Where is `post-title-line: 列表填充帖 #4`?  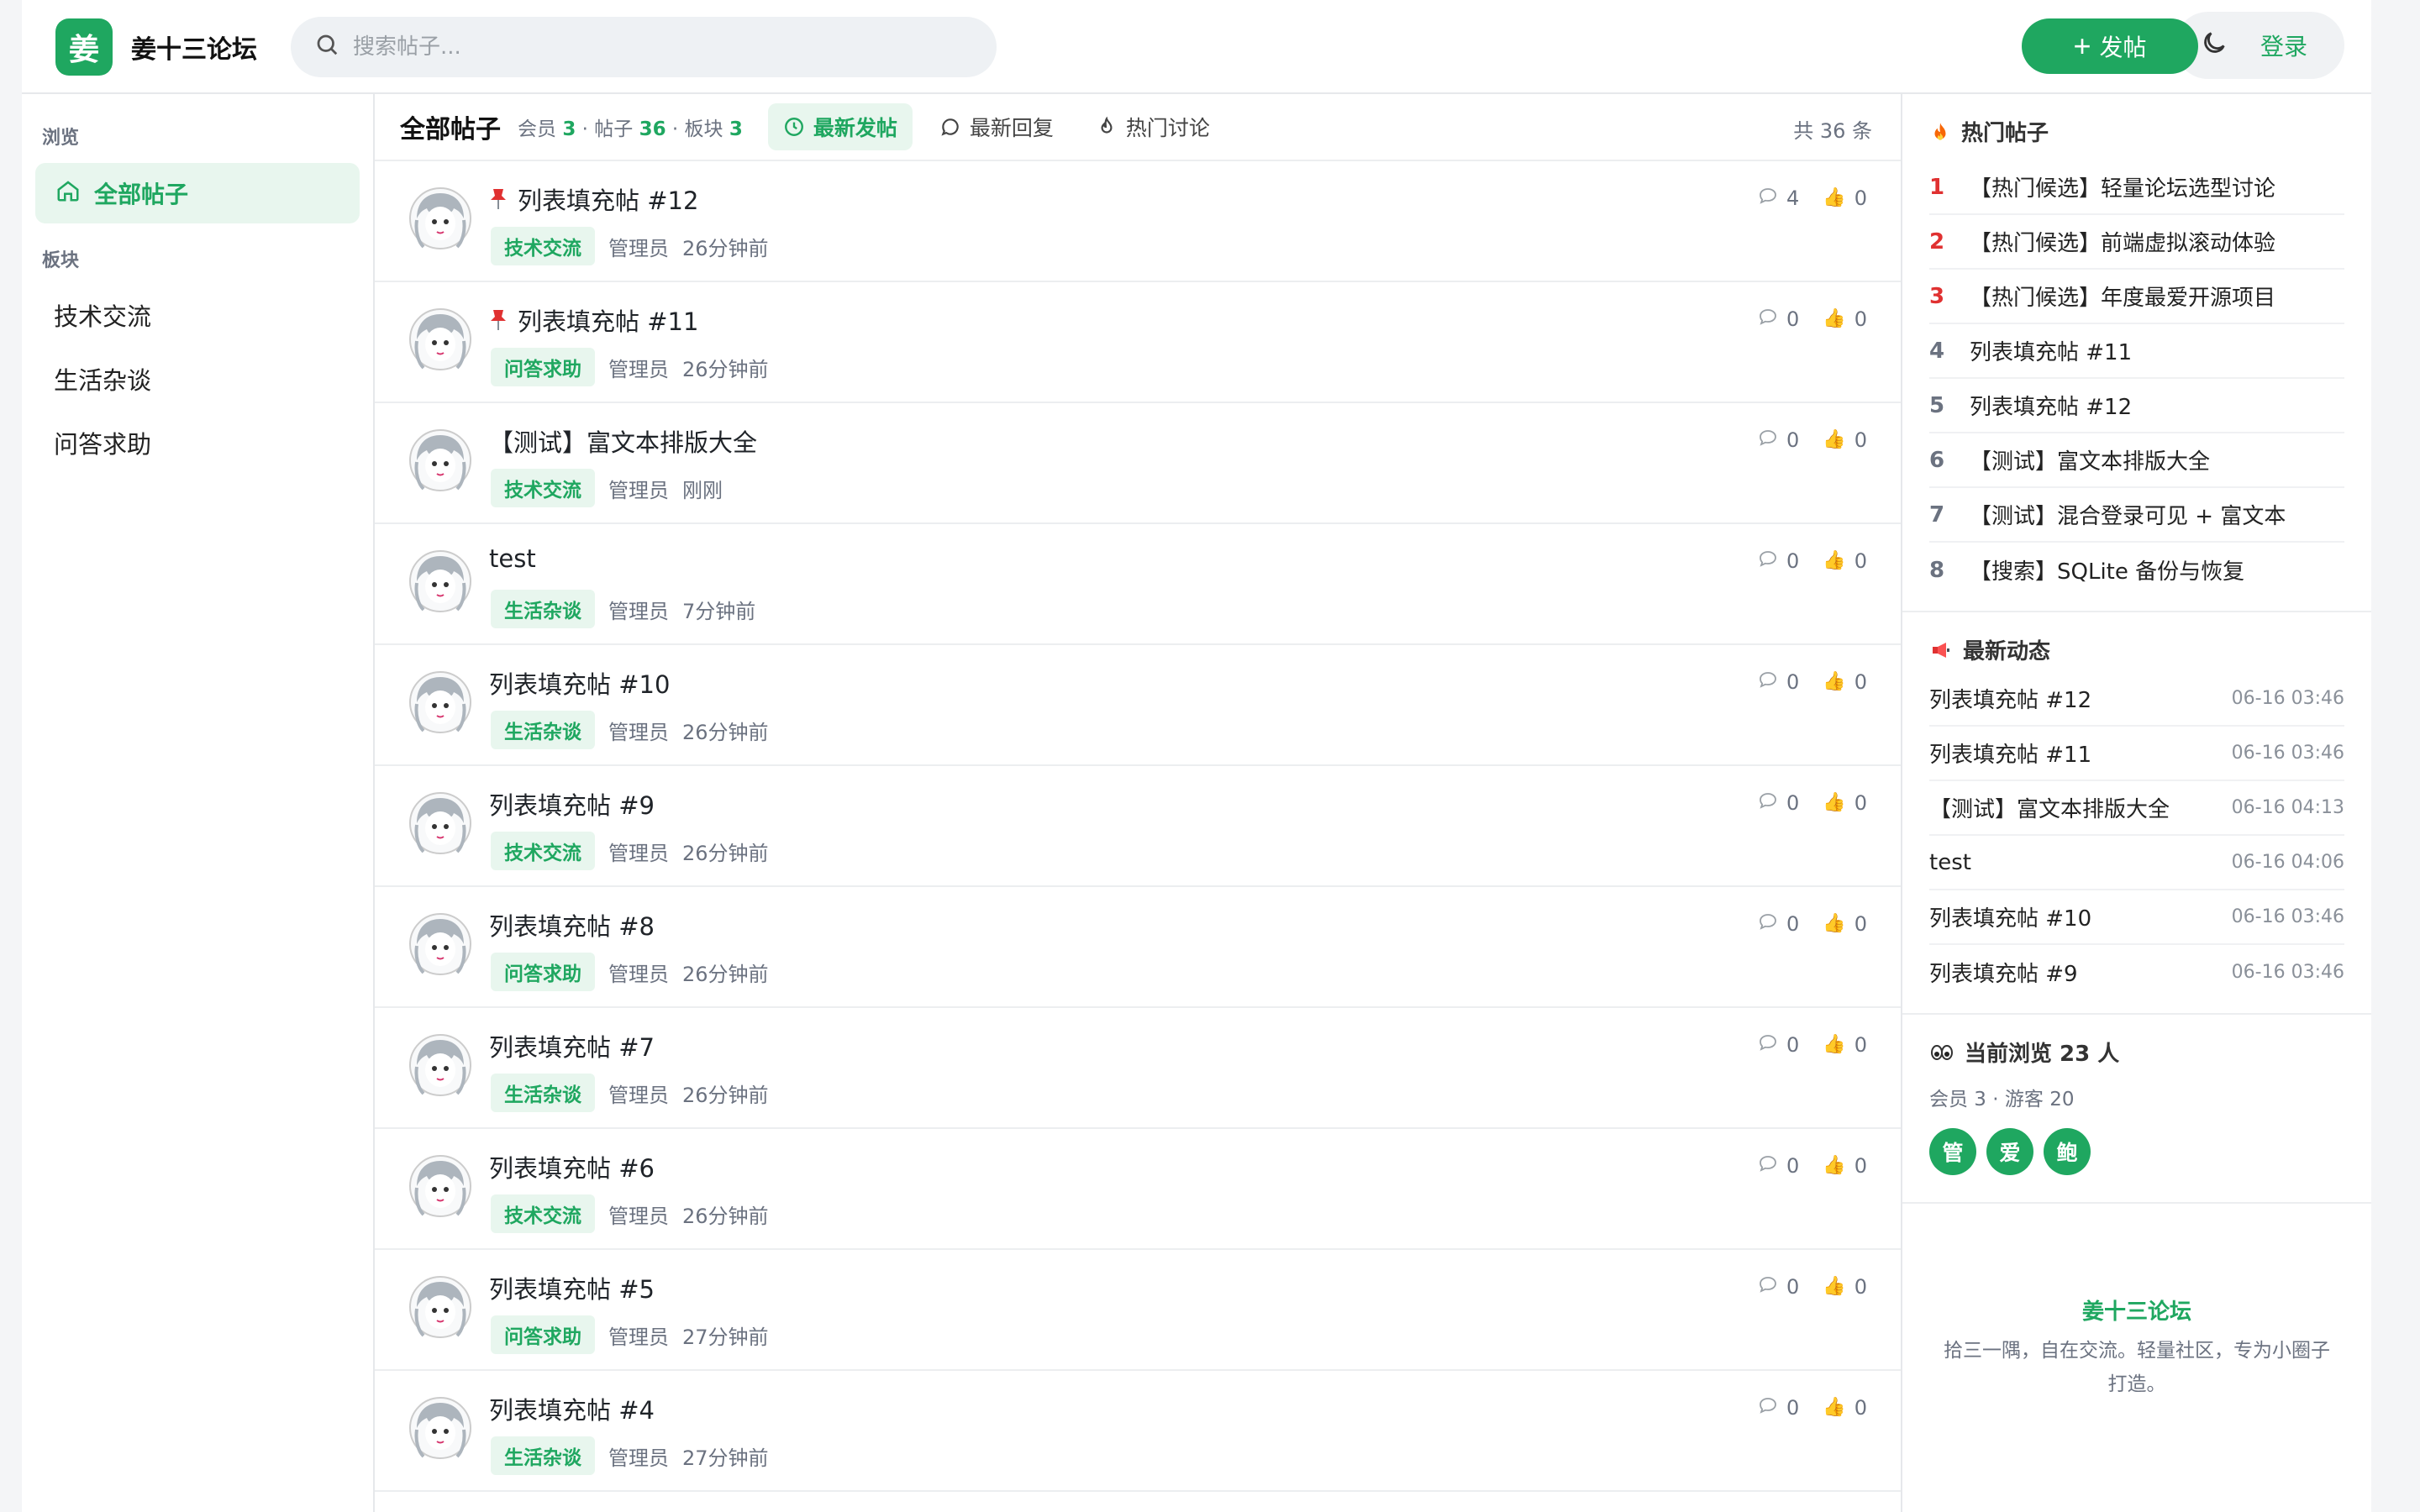
post-title-line: 列表填充帖 #4 is located at coordinates (572, 1408).